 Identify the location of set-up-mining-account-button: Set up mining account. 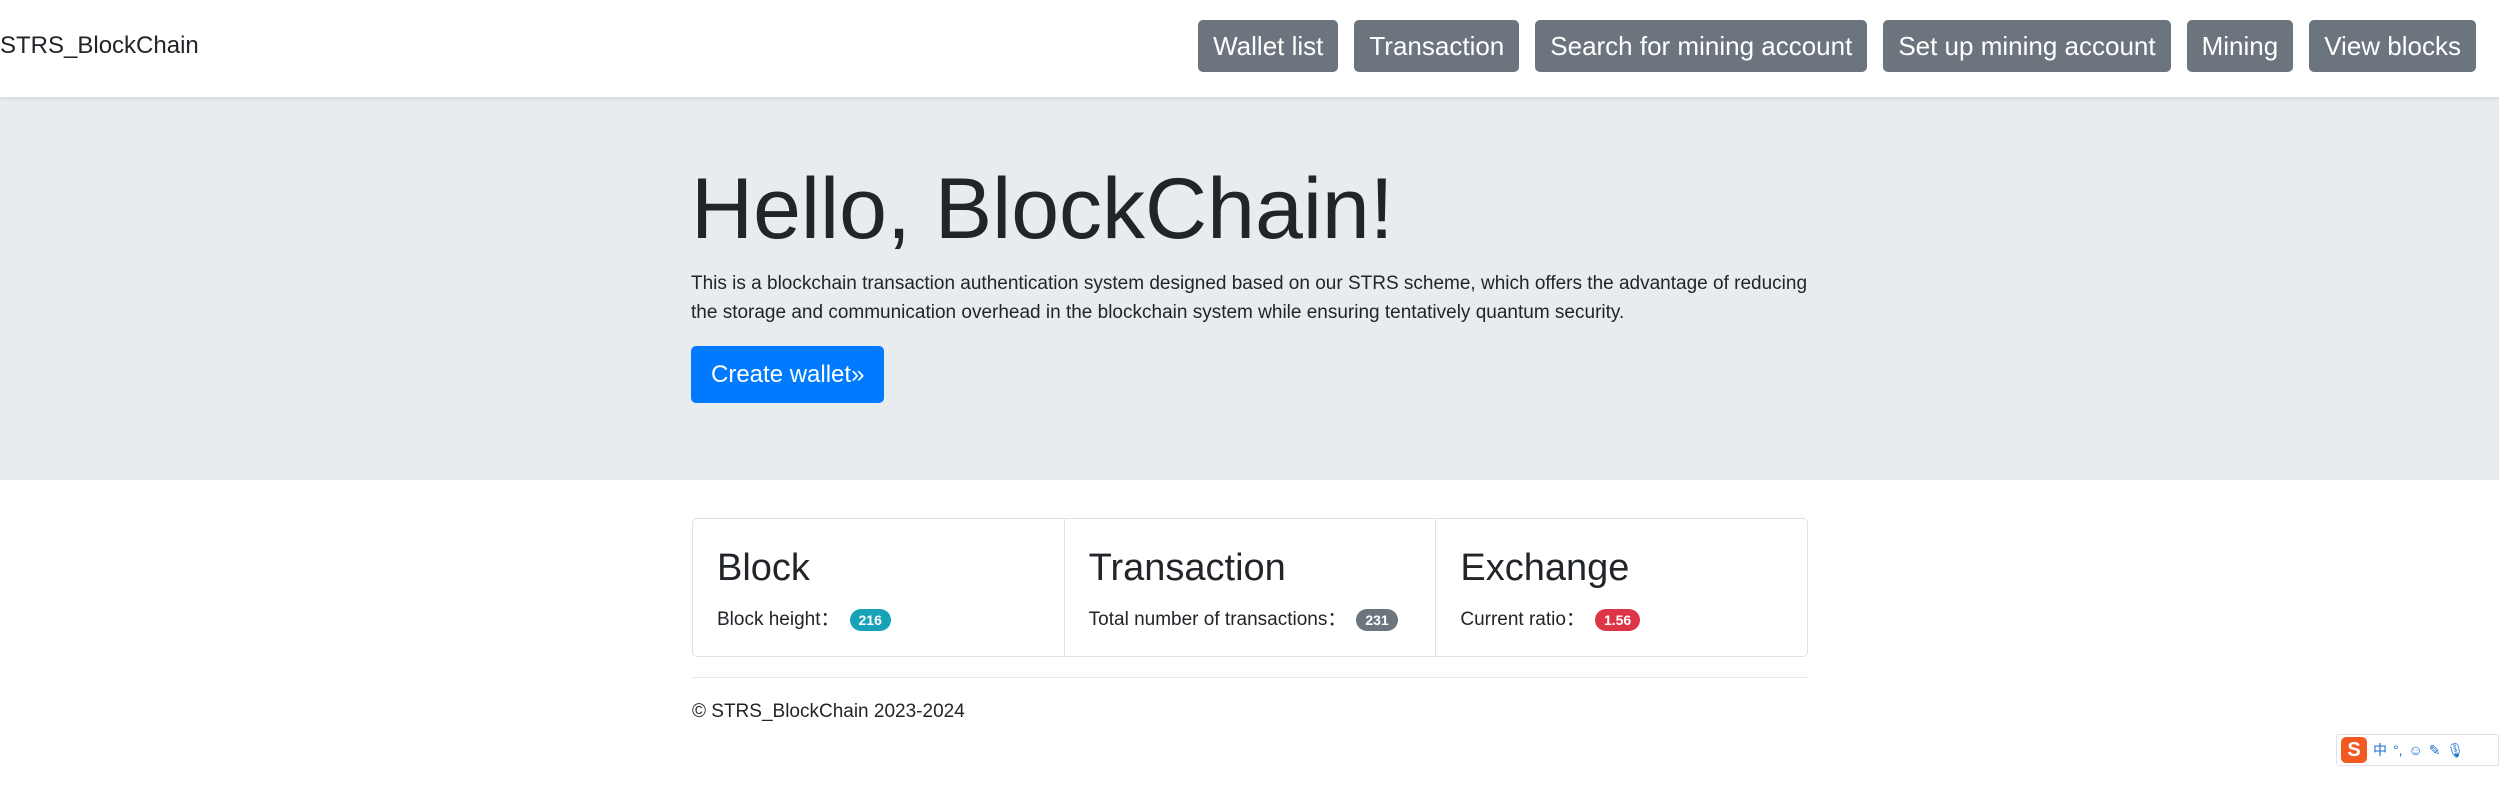
(2027, 46).